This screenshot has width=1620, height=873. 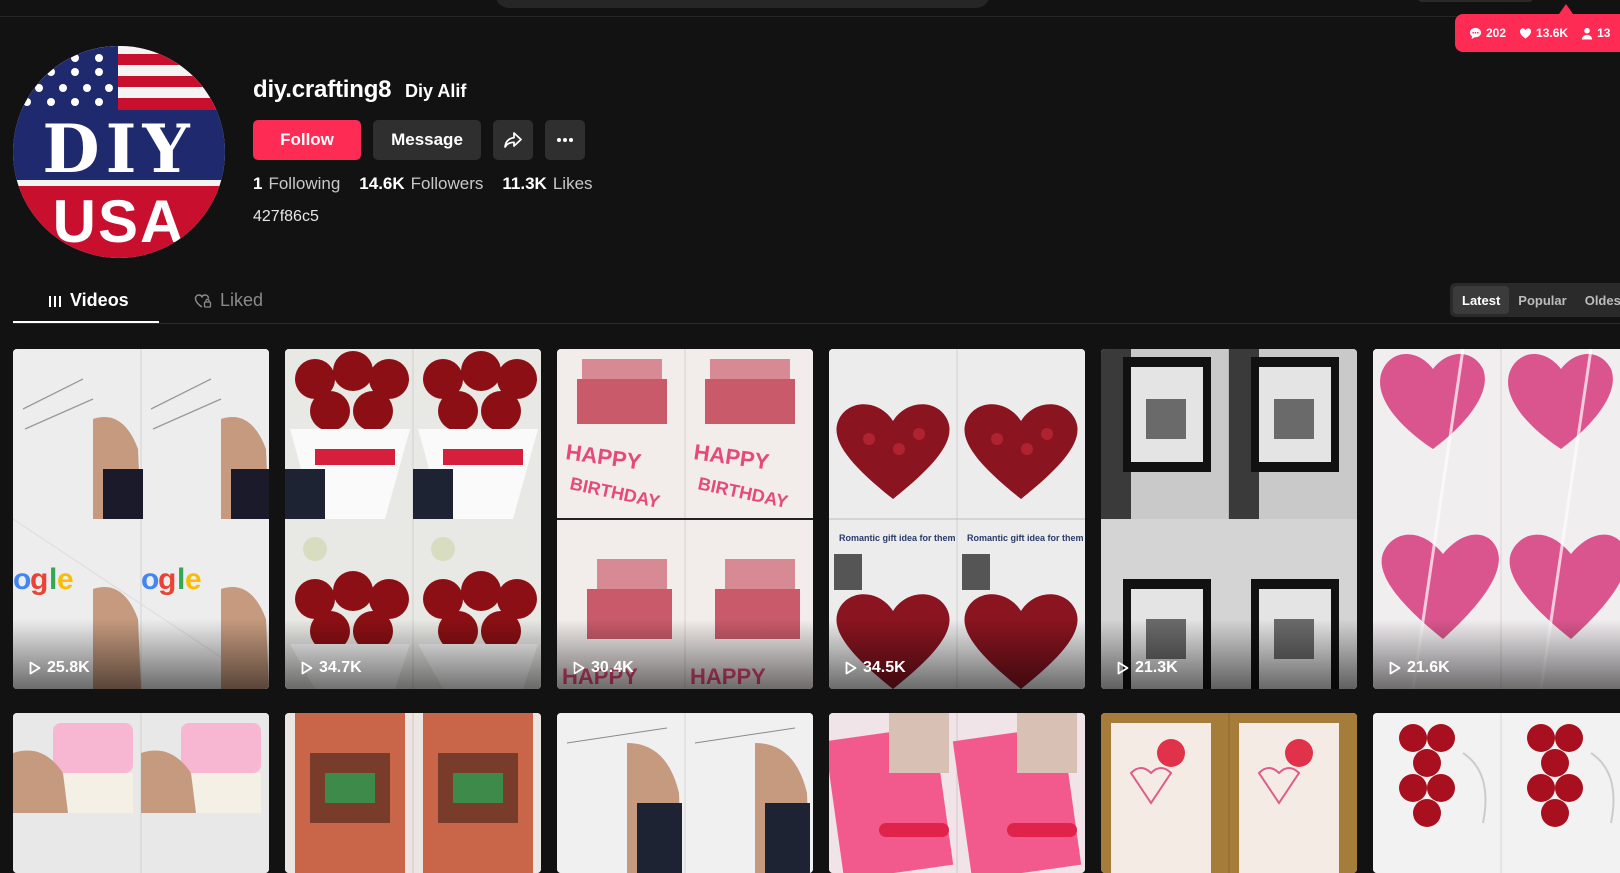 I want to click on likes-total-stat: 11.3K Likes, so click(x=547, y=184).